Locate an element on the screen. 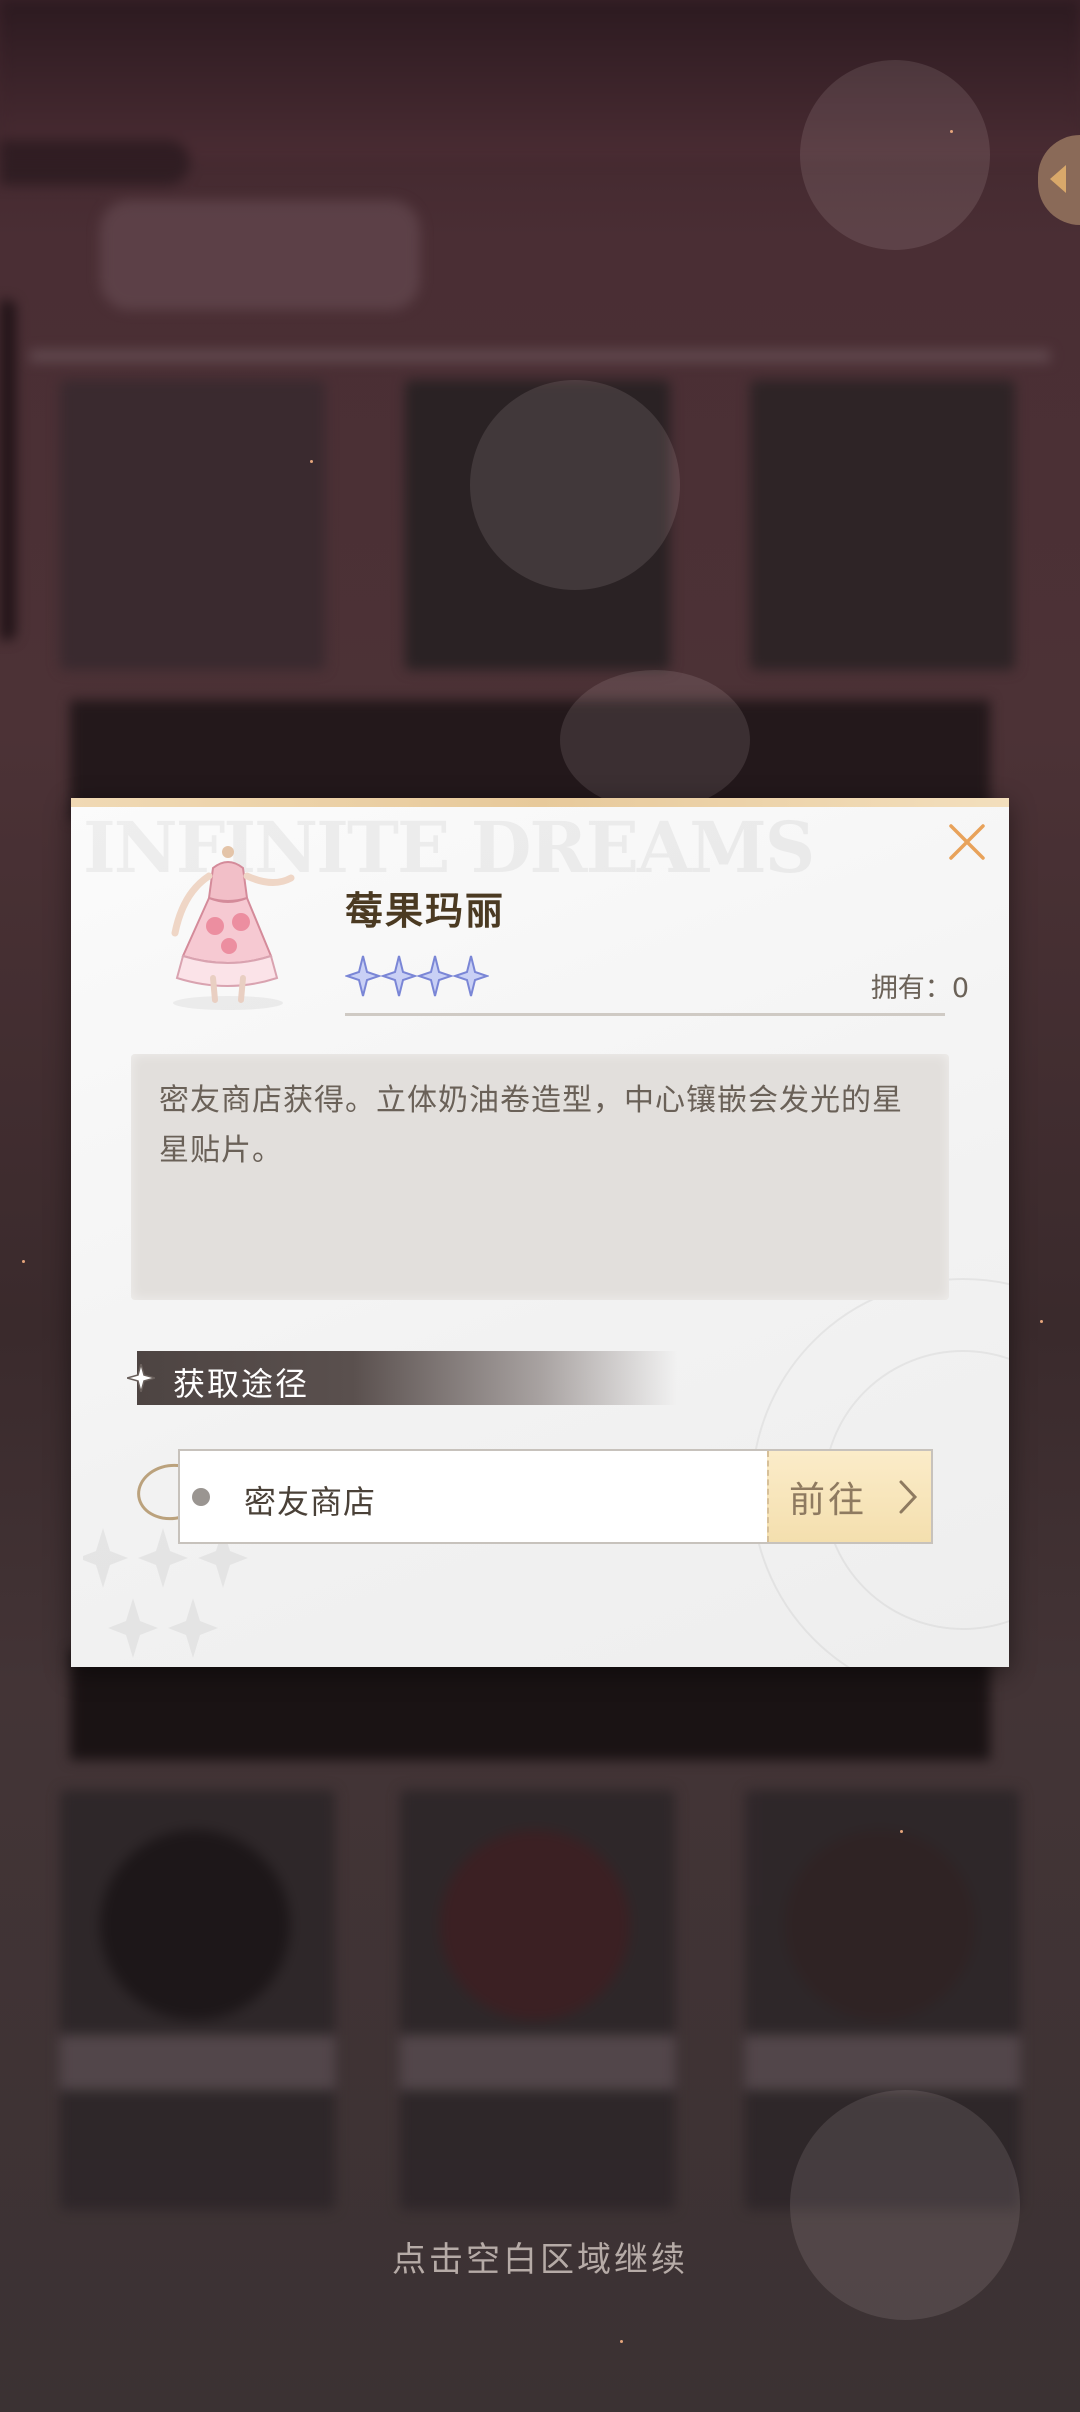 This screenshot has width=1080, height=2412. route-item: 密友商店 前往 is located at coordinates (555, 1496).